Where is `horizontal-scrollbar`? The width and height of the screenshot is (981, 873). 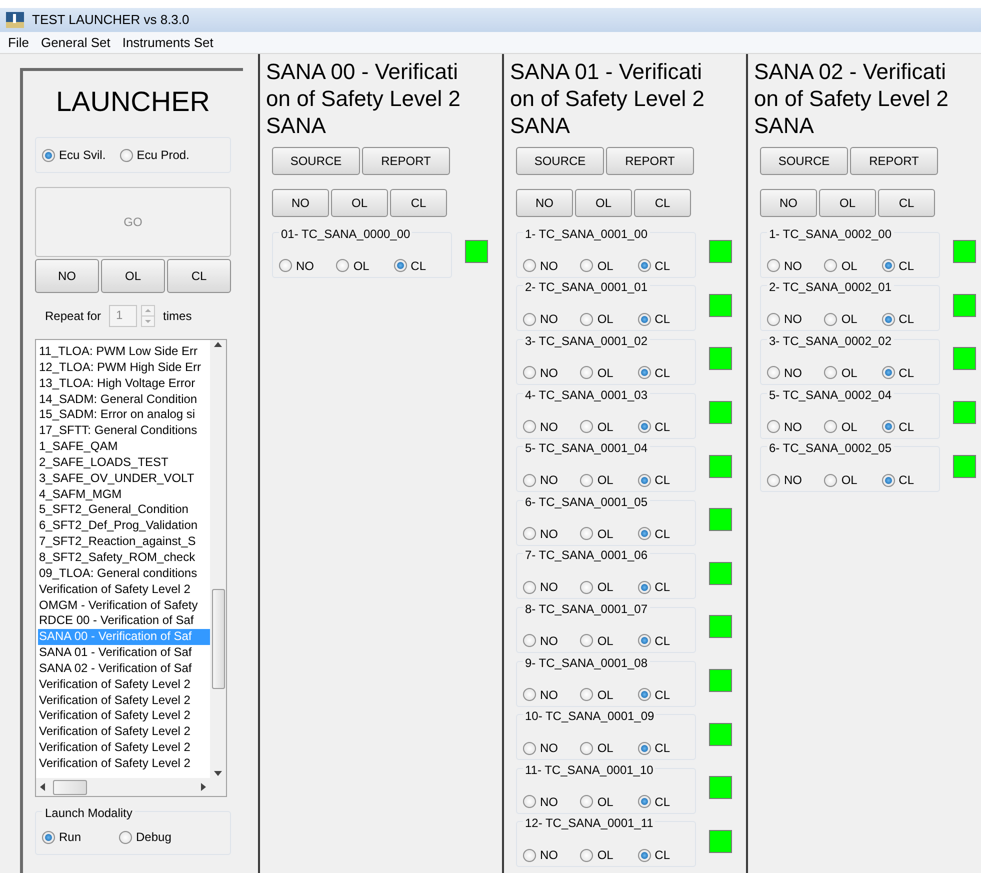
horizontal-scrollbar is located at coordinates (131, 787).